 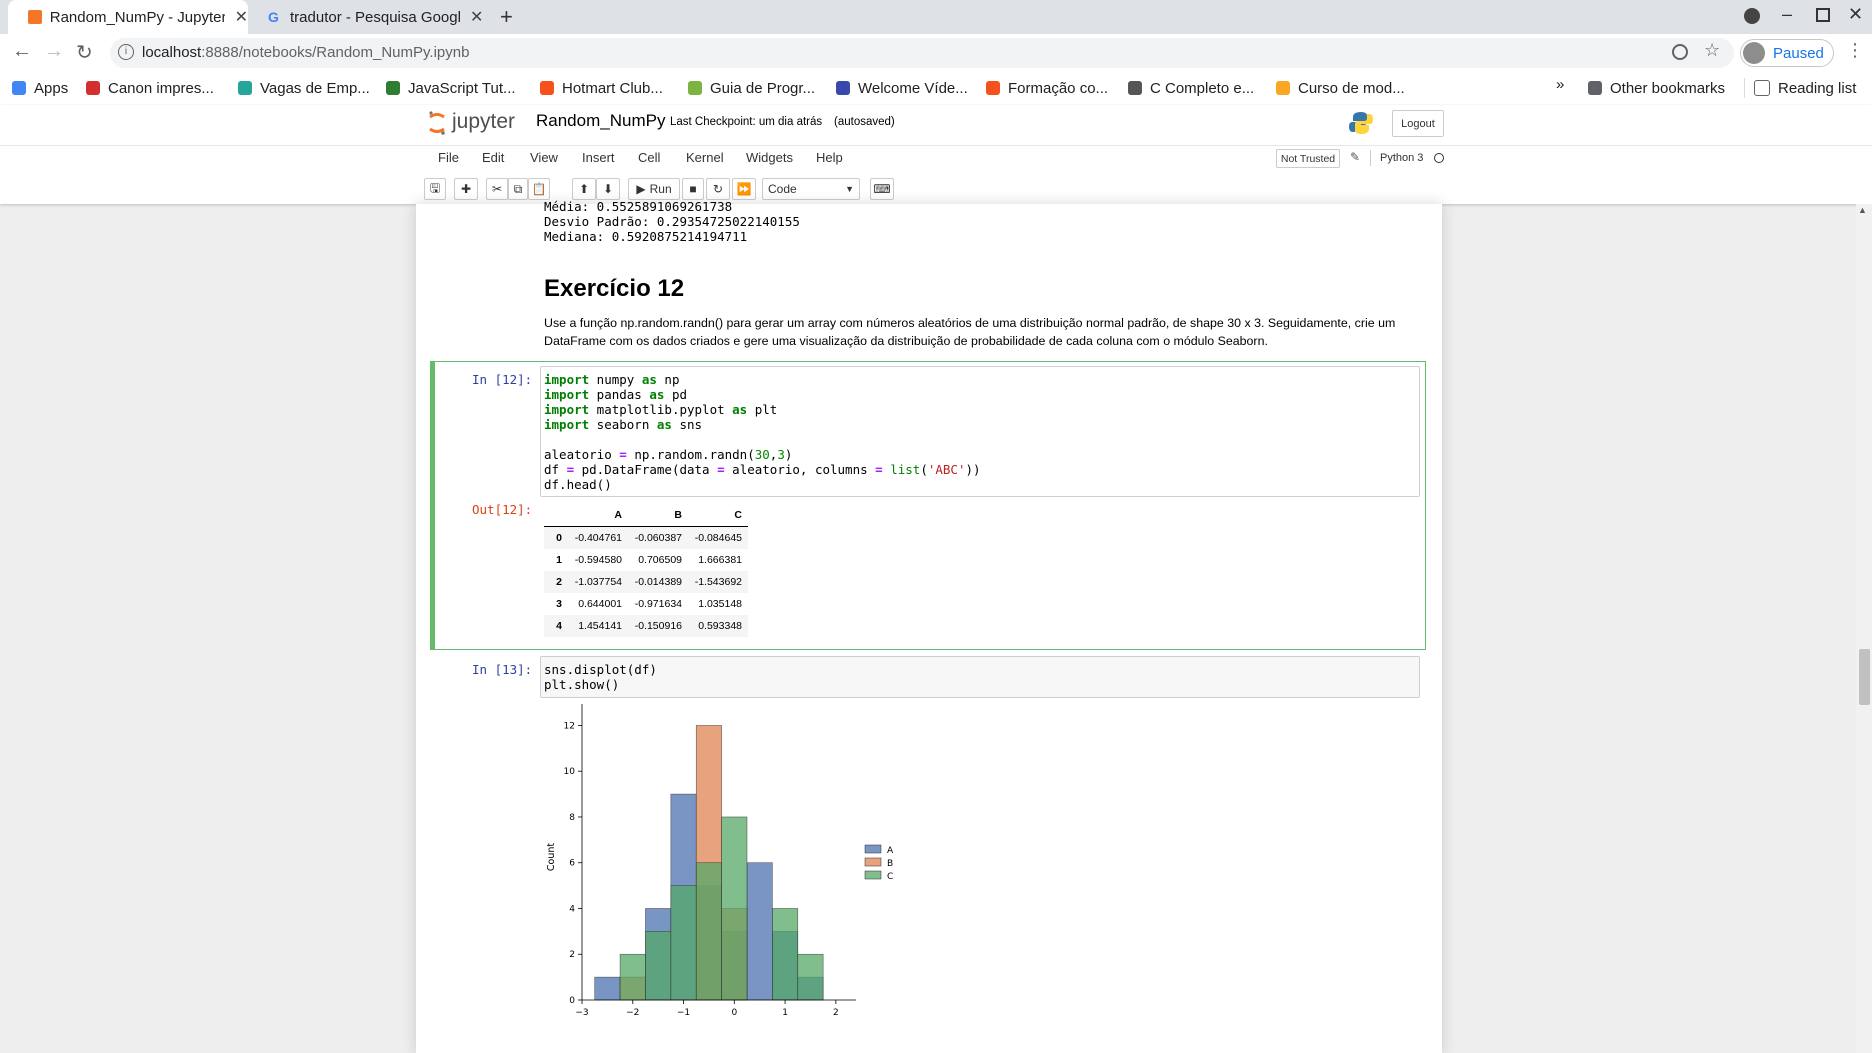 I want to click on table-cell: 1.666381, so click(x=720, y=560).